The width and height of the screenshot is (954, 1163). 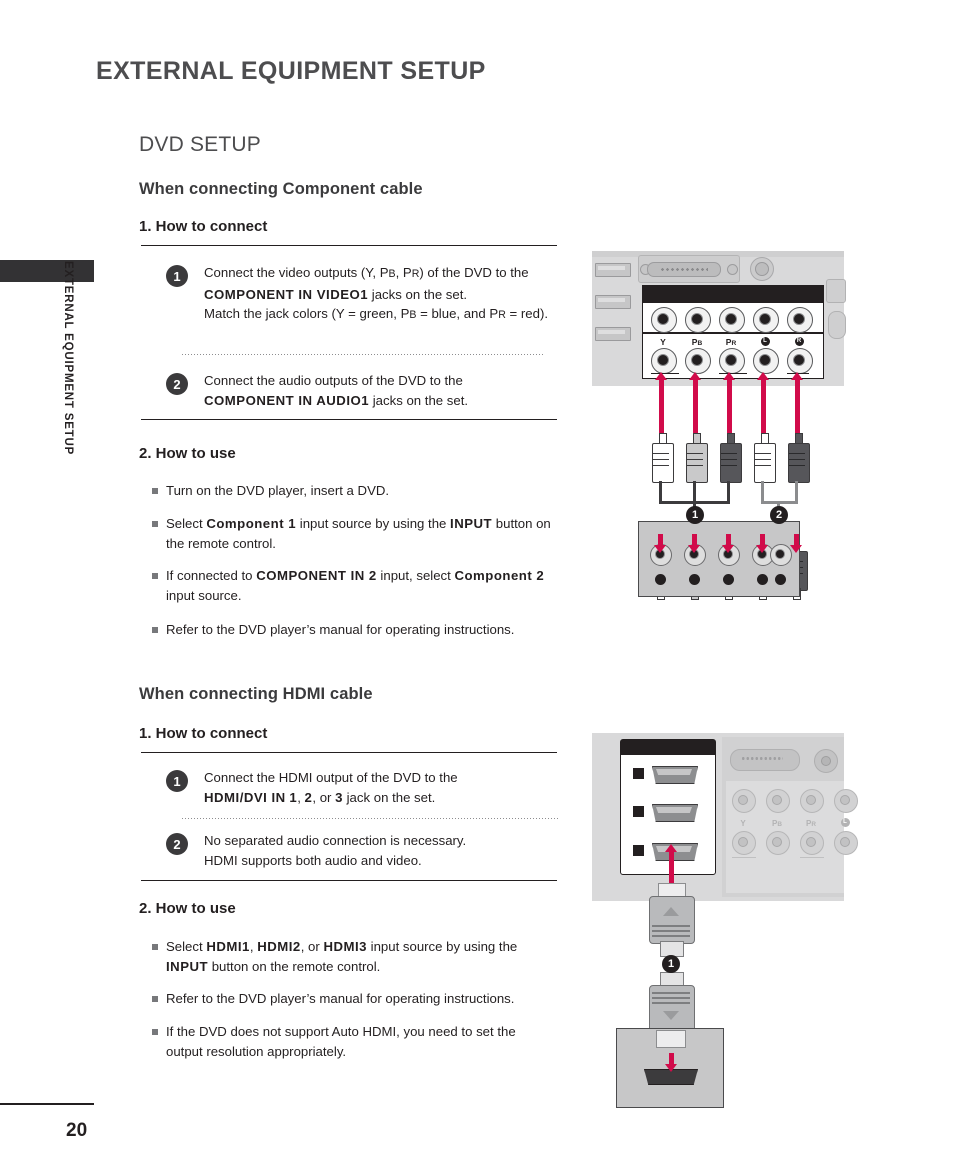 What do you see at coordinates (419, 400) in the screenshot?
I see `step2-line2-post: jacks on the set.` at bounding box center [419, 400].